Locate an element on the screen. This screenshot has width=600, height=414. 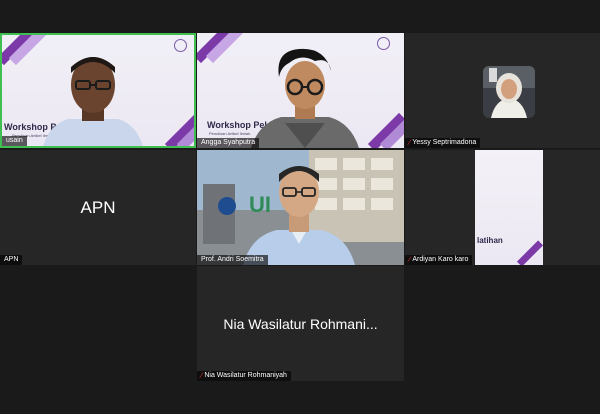
video-tile-apn: APN APN is located at coordinates (98, 207).